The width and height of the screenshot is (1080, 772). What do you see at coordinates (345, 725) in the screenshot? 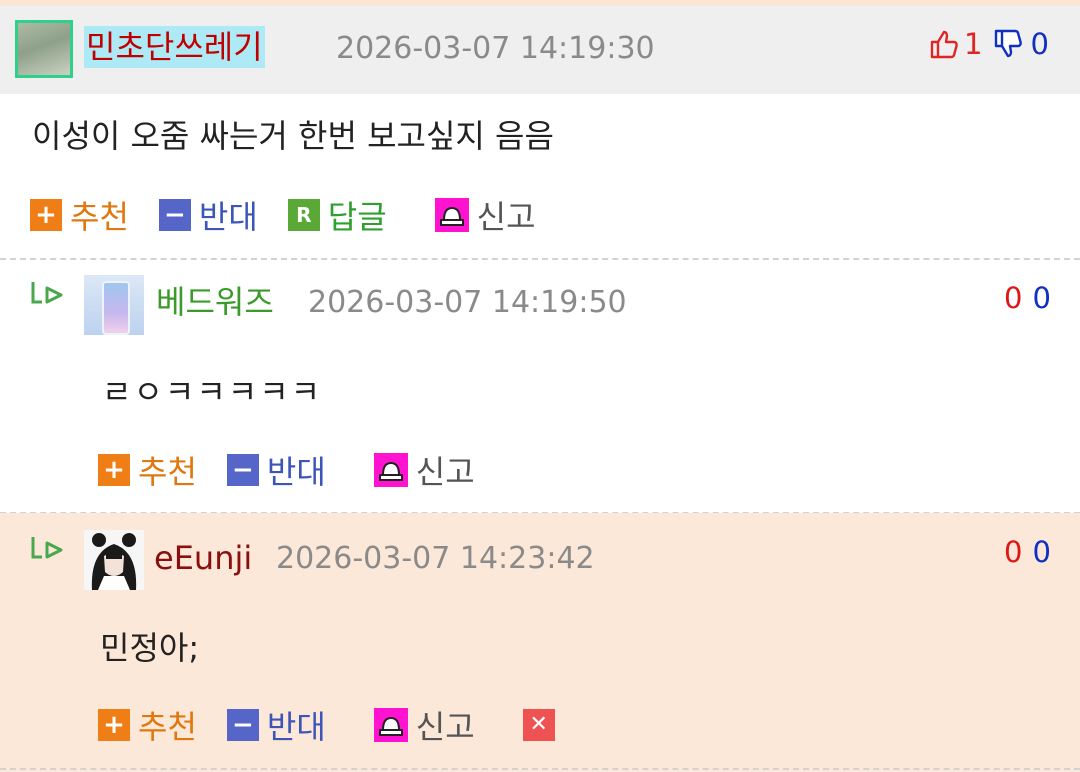
I see `comment-actions: + 추천 − 반대 신고 ✕` at bounding box center [345, 725].